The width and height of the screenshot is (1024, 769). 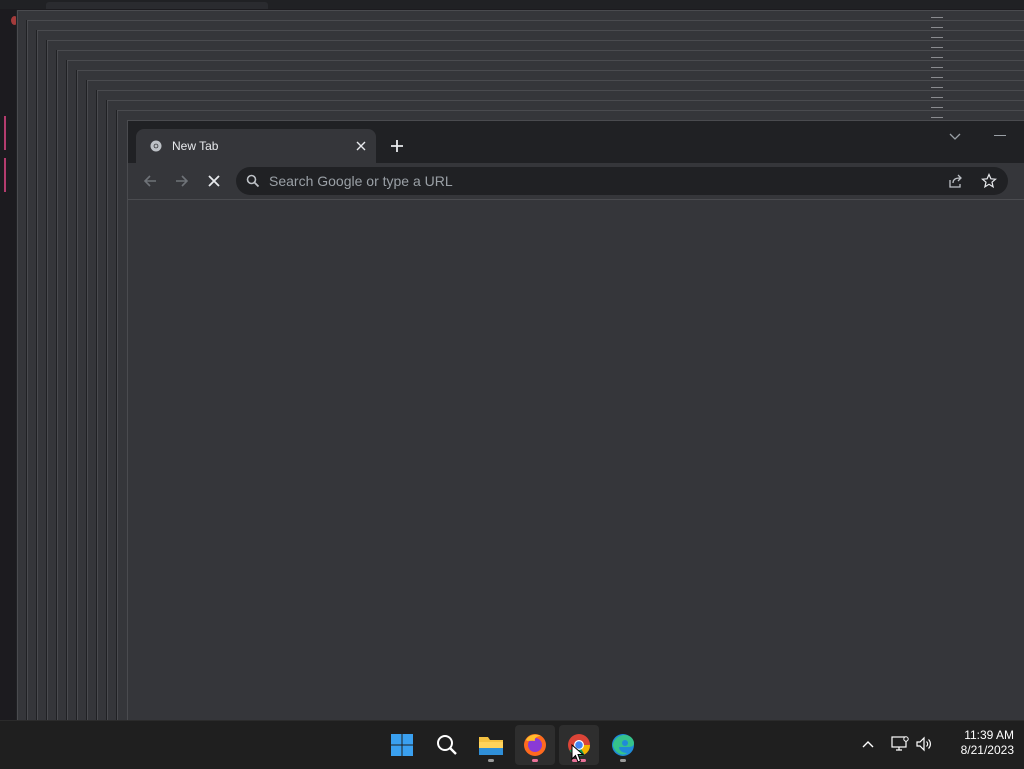 I want to click on taskbar-file-explorer, so click(x=491, y=745).